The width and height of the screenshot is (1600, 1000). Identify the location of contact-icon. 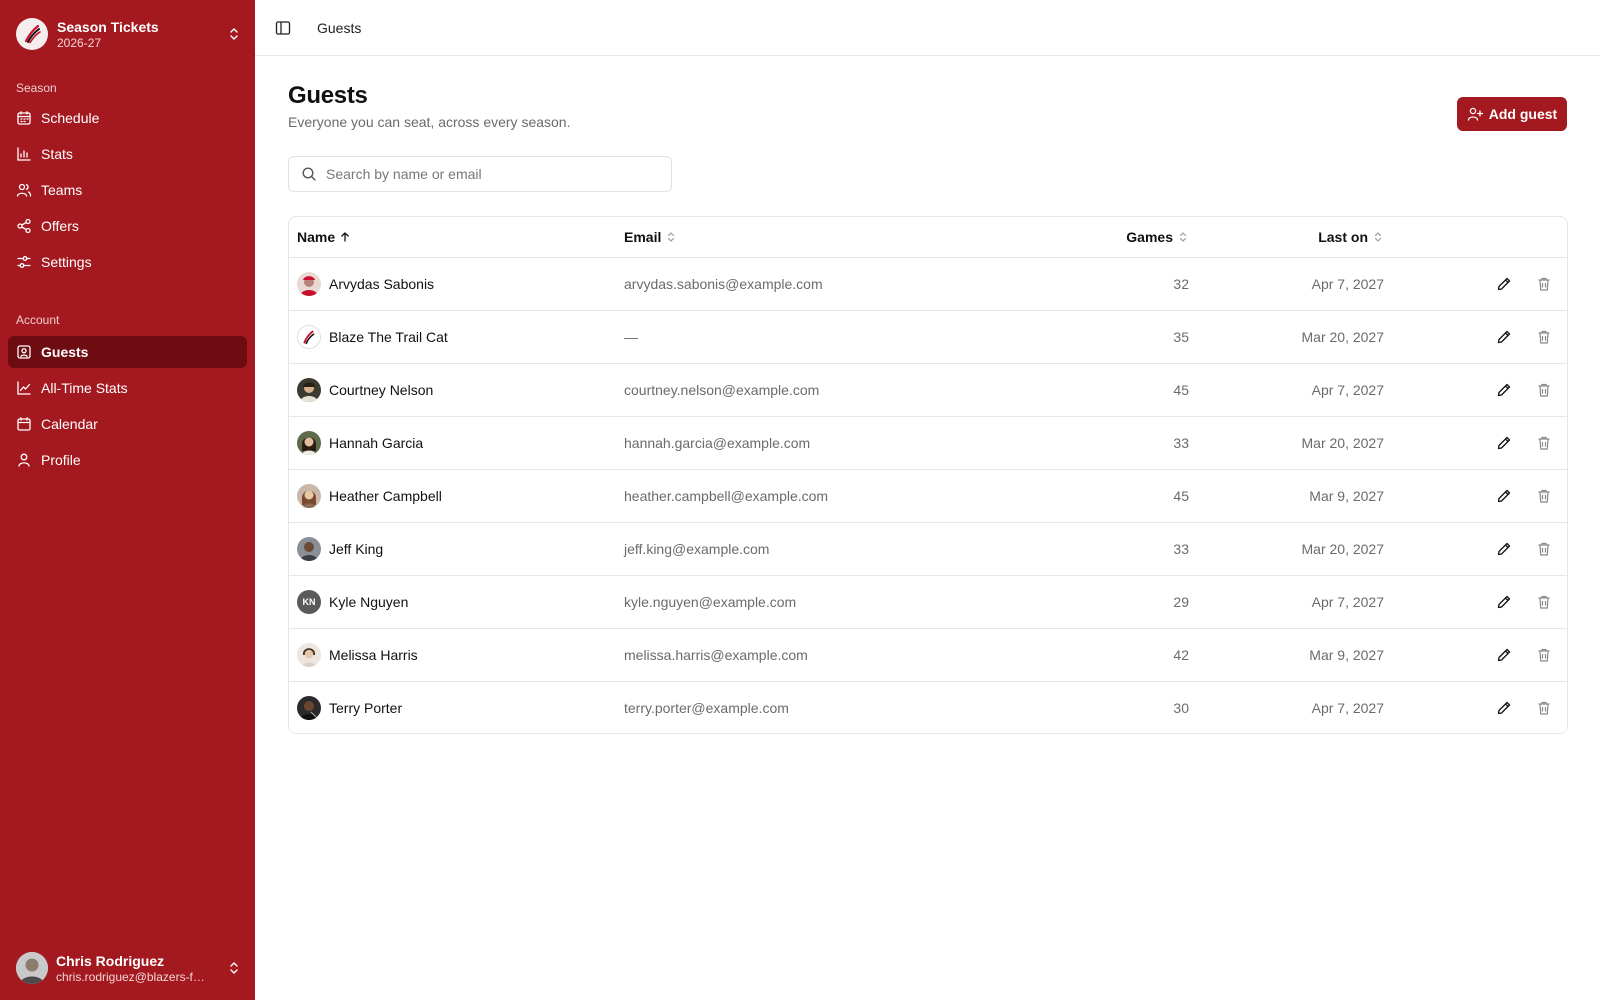
(24, 352).